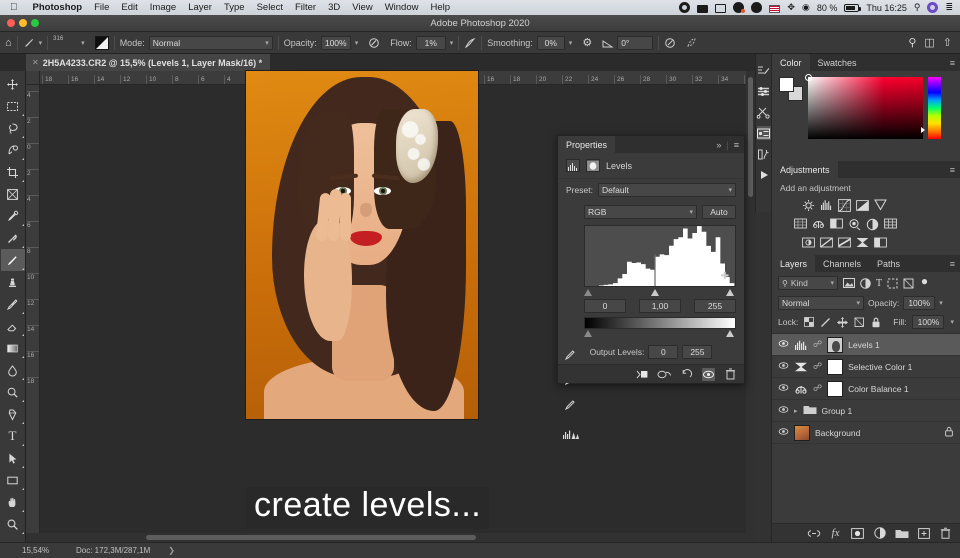  I want to click on midtone-input-field: 1,00, so click(660, 306).